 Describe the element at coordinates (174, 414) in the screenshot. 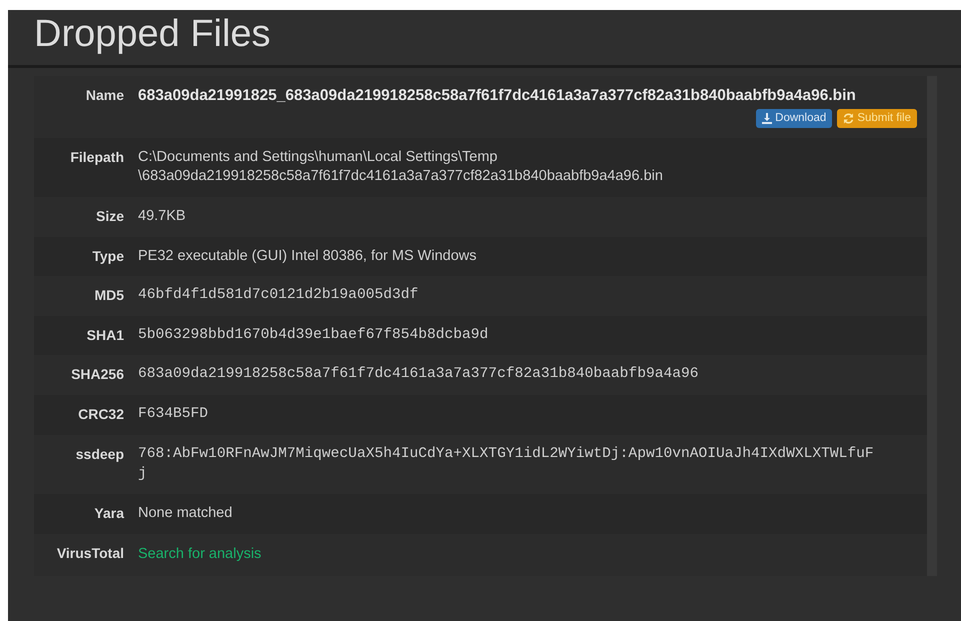

I see `field-value: F634B5FD` at that location.